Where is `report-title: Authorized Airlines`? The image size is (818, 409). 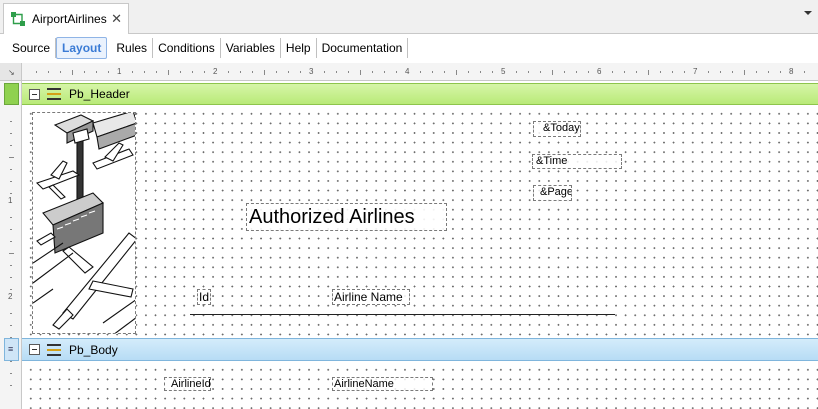 report-title: Authorized Airlines is located at coordinates (346, 217).